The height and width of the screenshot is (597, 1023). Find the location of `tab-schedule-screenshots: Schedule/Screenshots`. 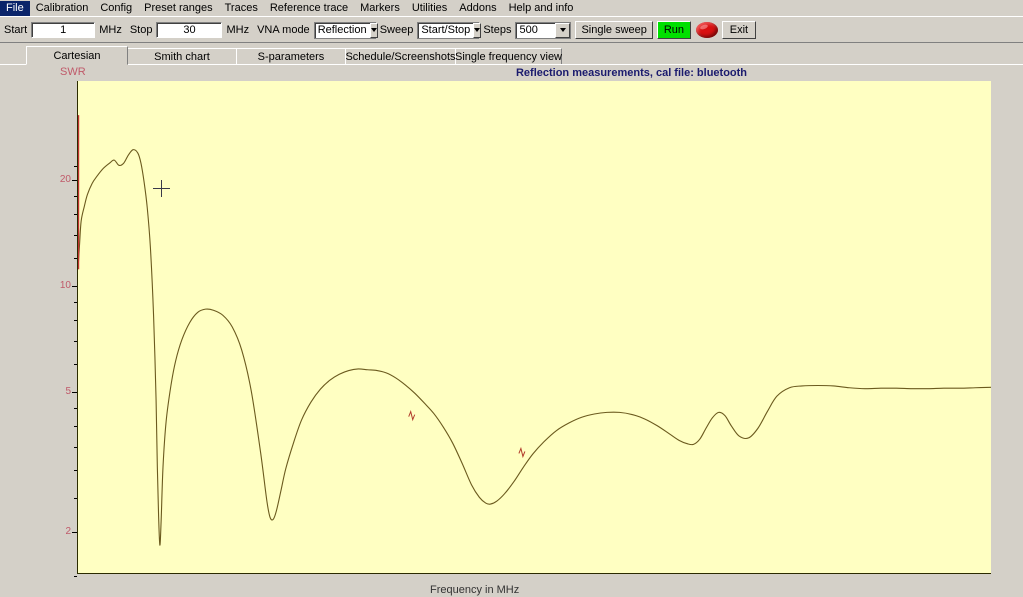

tab-schedule-screenshots: Schedule/Screenshots is located at coordinates (400, 56).